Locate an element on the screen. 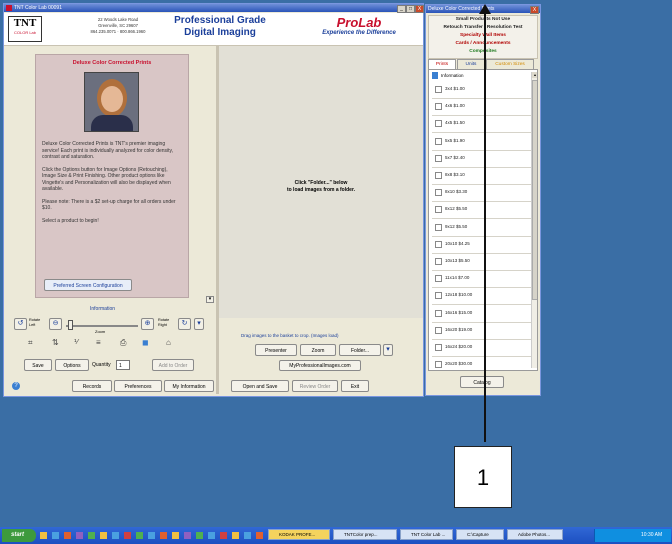 This screenshot has width=672, height=544. preferred-screen-config-button: Preferred Screen Configuration is located at coordinates (88, 285).